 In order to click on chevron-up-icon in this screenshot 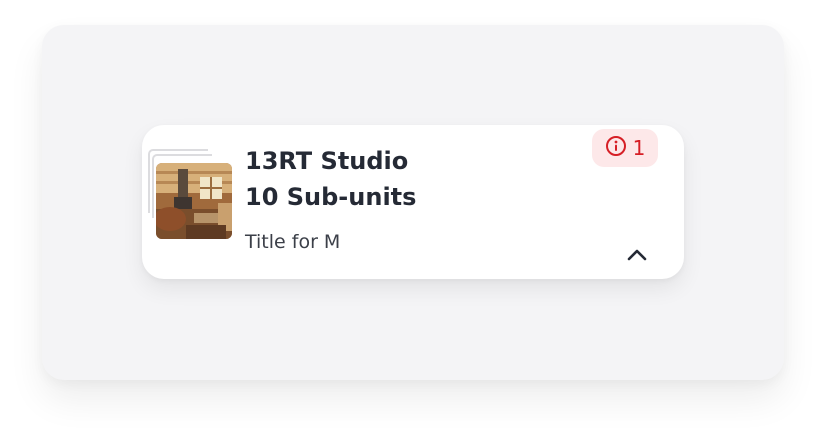, I will do `click(637, 256)`.